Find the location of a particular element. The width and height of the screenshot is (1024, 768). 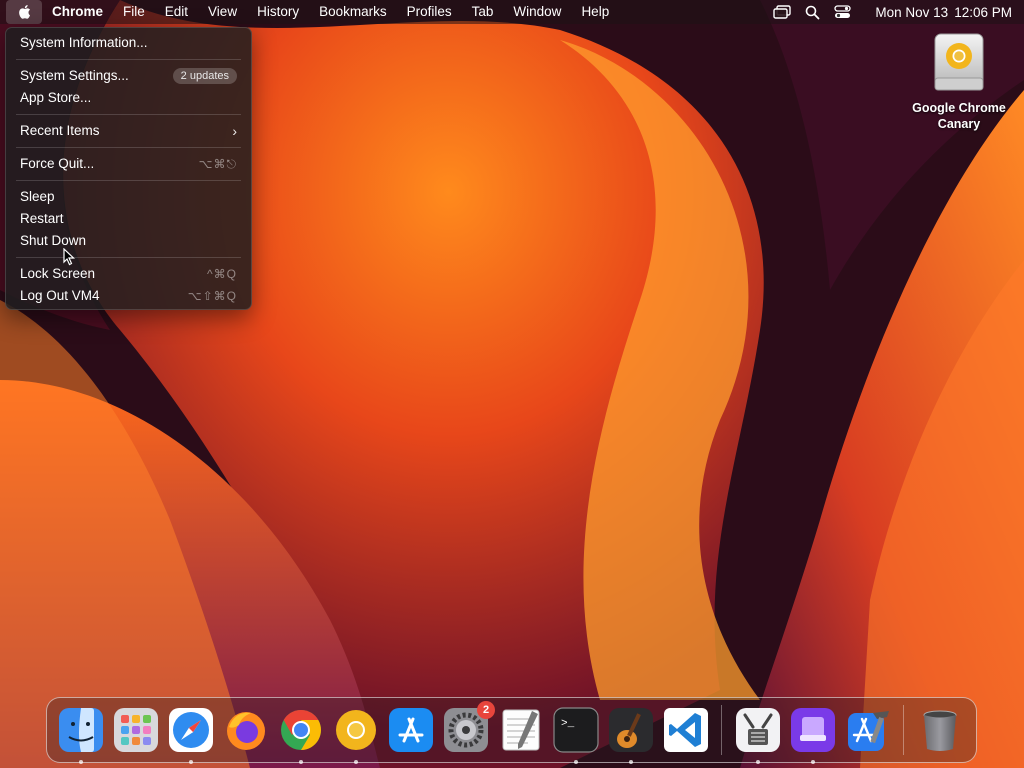

dock-system-information is located at coordinates (757, 735).